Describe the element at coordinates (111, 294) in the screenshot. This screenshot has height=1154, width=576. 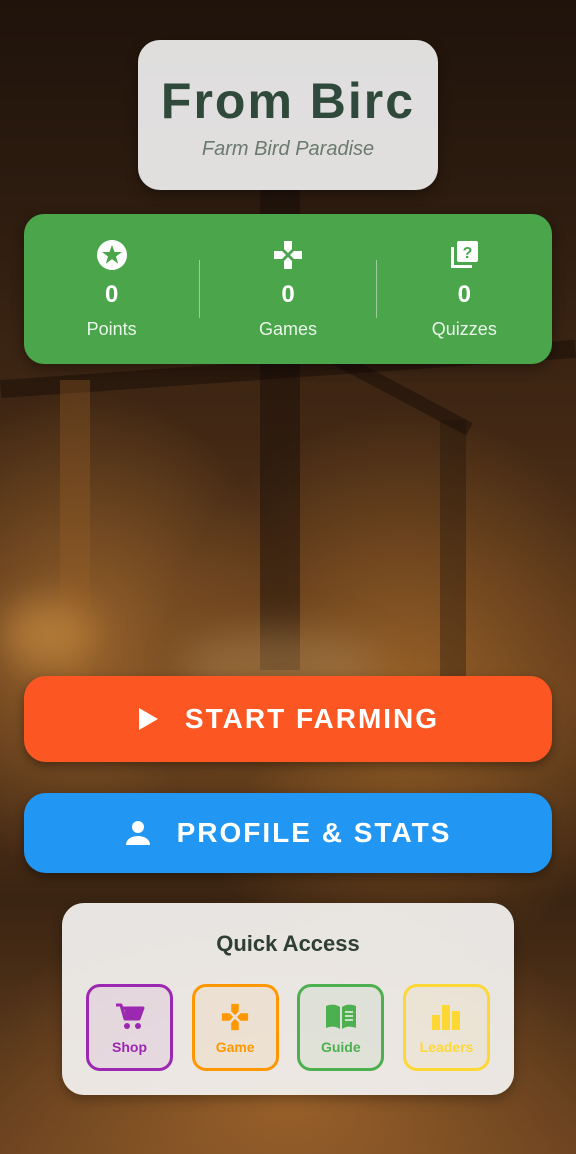
I see `points-value: 0` at that location.